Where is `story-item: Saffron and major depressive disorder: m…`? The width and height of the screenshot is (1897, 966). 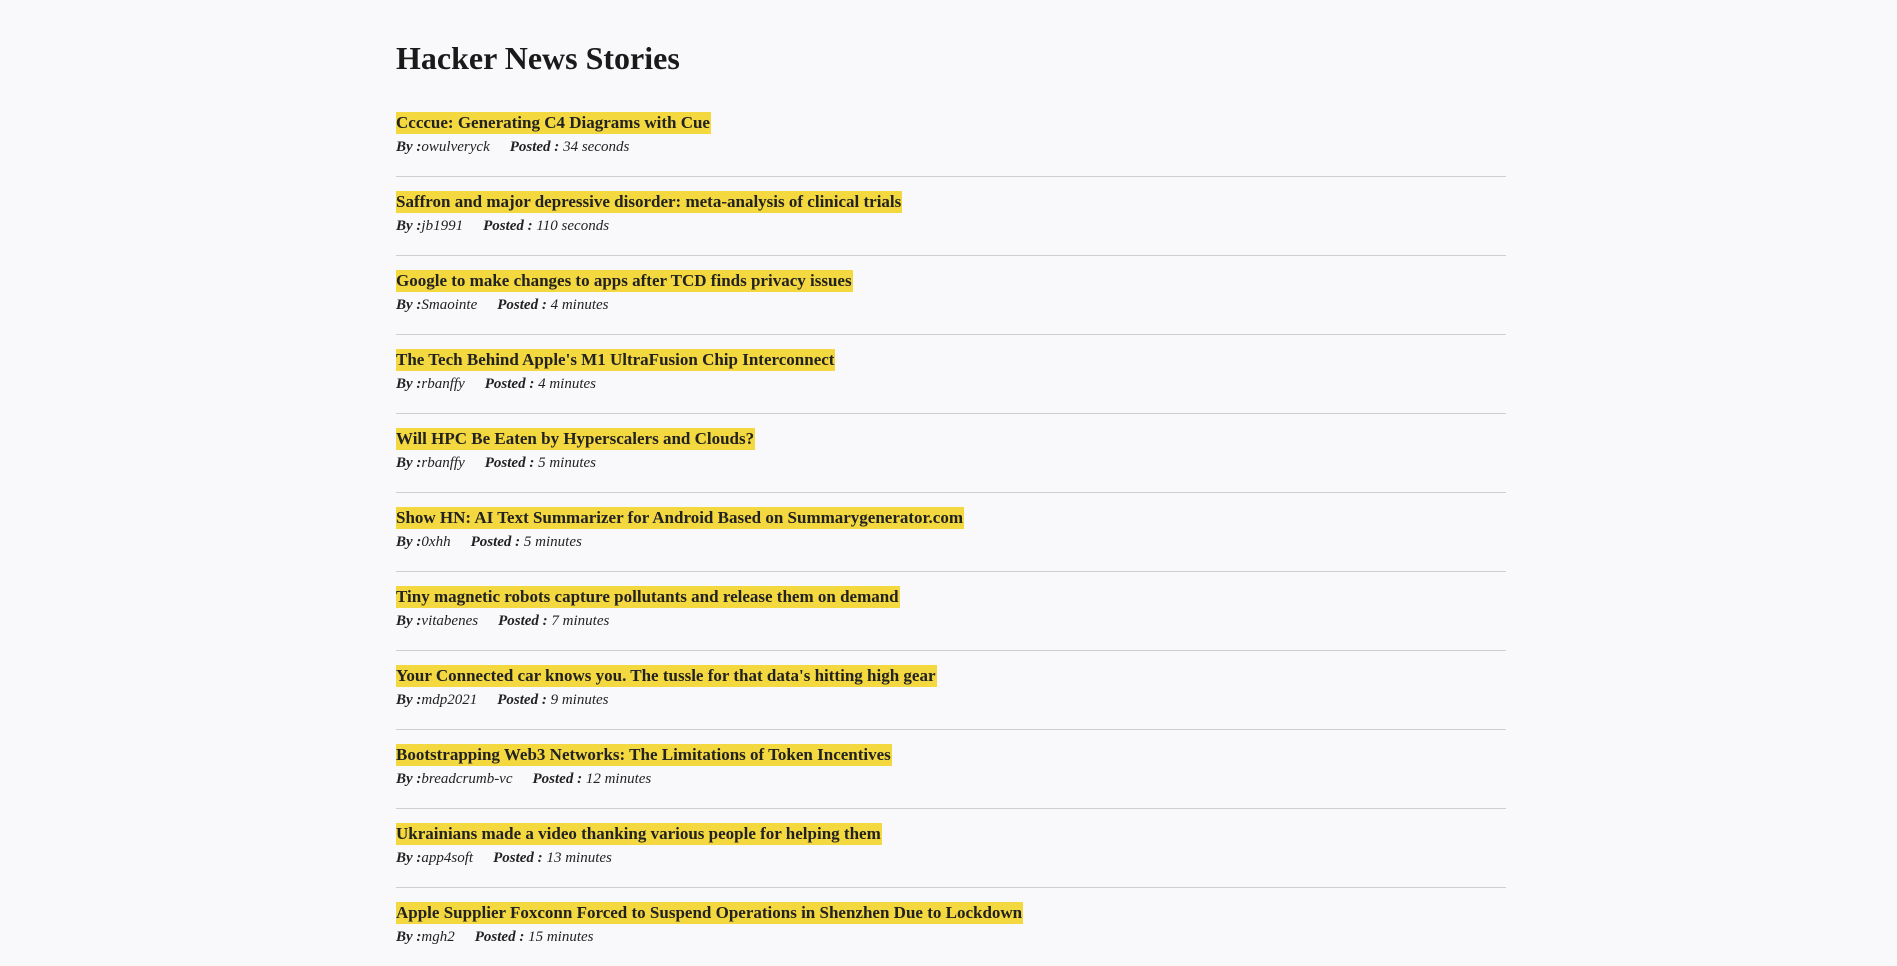
story-item: Saffron and major depressive disorder: m… is located at coordinates (951, 216).